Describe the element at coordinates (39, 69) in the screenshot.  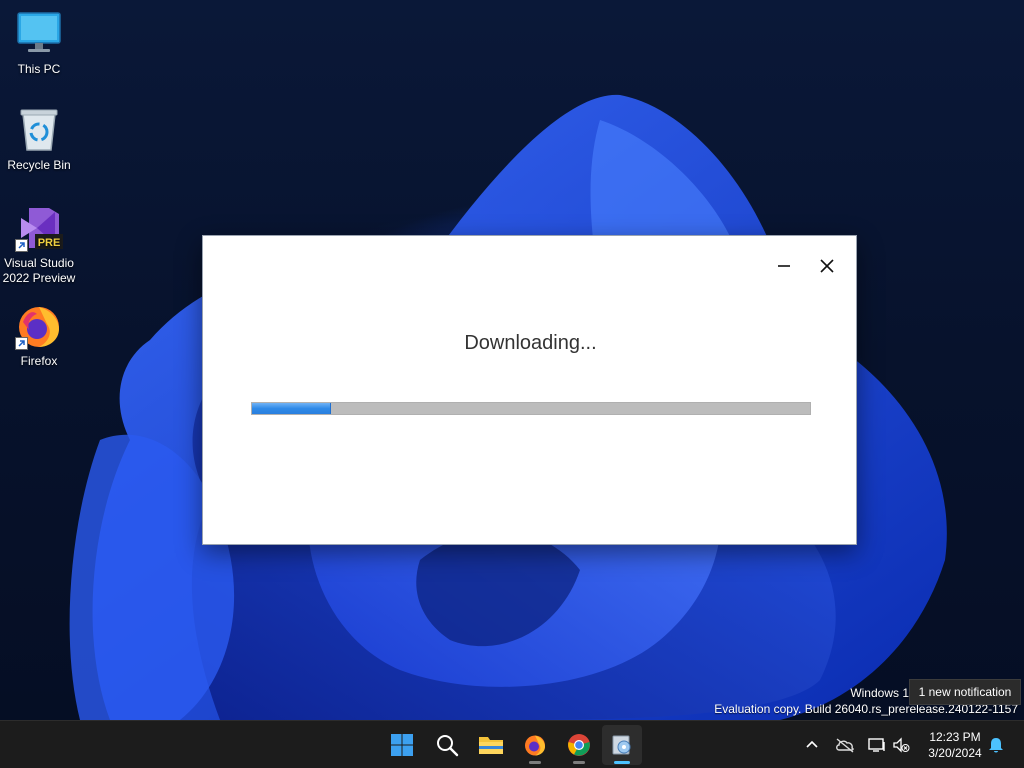
I see `desktop-icon-label: This PC` at that location.